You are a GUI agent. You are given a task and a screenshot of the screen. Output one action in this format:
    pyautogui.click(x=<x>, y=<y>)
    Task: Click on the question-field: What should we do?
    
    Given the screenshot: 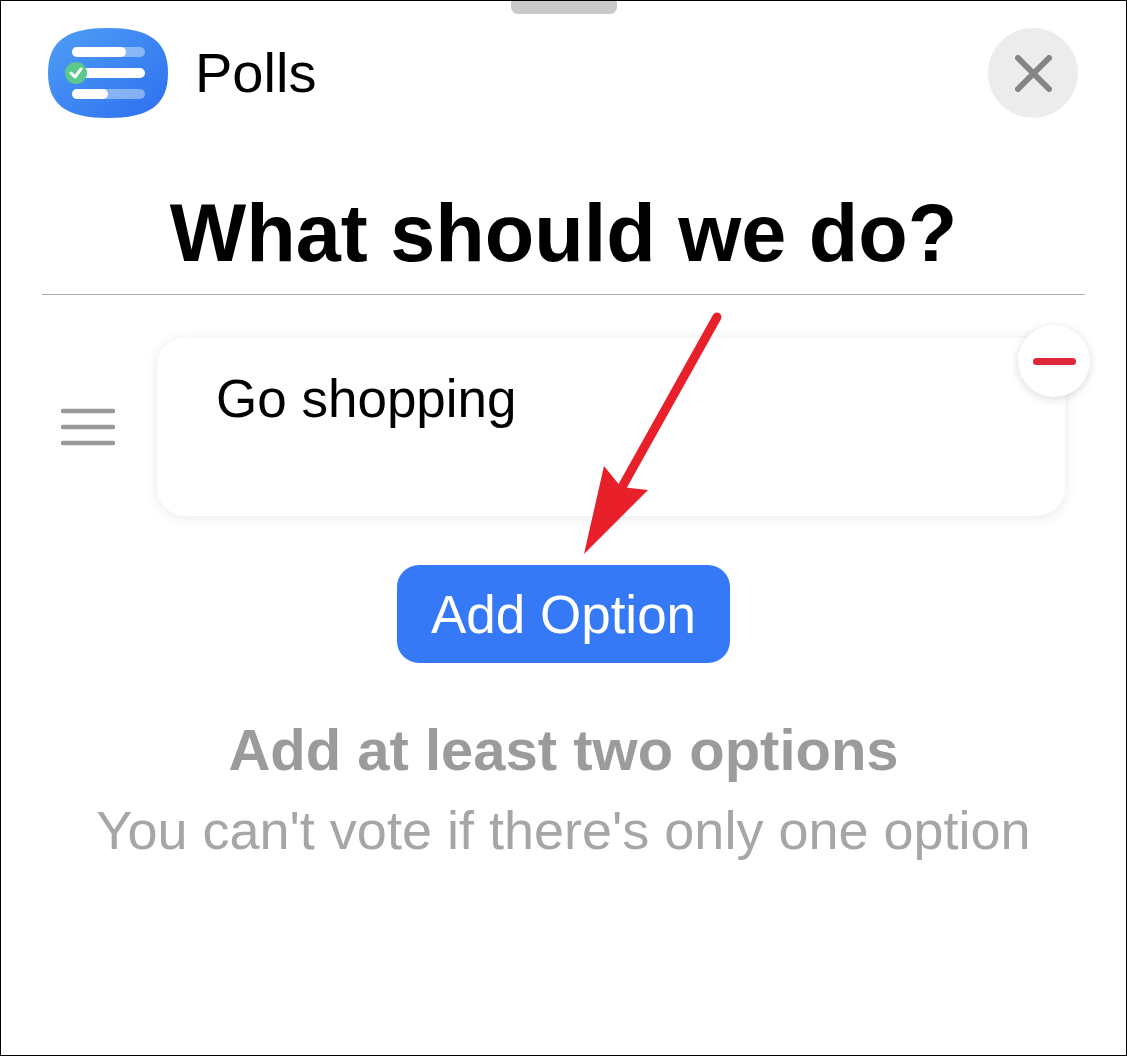 What is the action you would take?
    pyautogui.click(x=563, y=244)
    